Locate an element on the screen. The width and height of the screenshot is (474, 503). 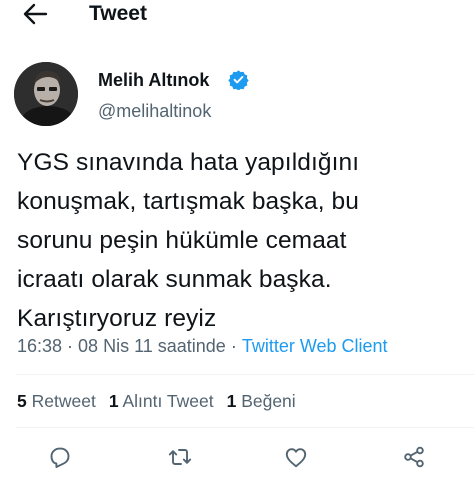
quotes-label: Alıntı Tweet is located at coordinates (168, 401).